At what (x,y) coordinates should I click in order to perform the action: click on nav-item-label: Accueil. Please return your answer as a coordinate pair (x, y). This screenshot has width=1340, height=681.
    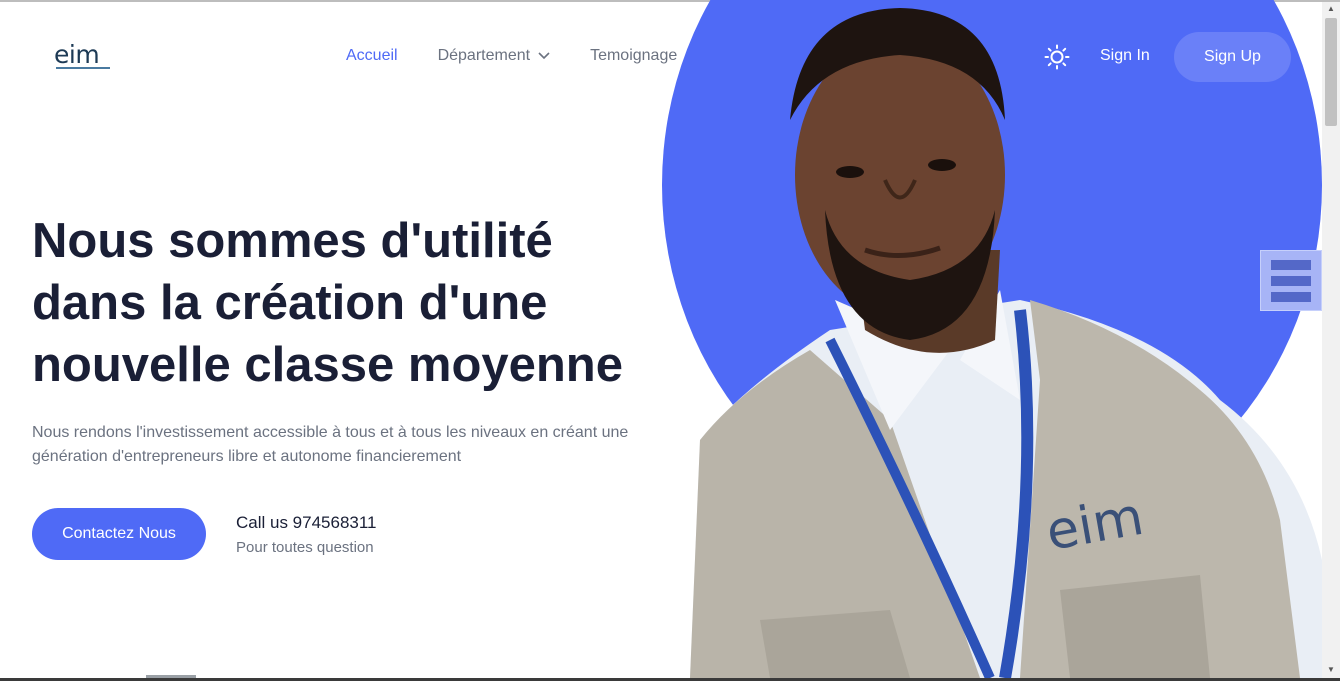
    Looking at the image, I should click on (372, 55).